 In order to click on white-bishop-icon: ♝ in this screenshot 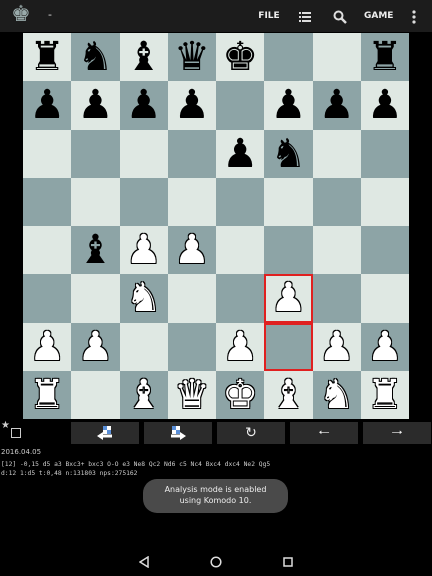, I will do `click(144, 395)`.